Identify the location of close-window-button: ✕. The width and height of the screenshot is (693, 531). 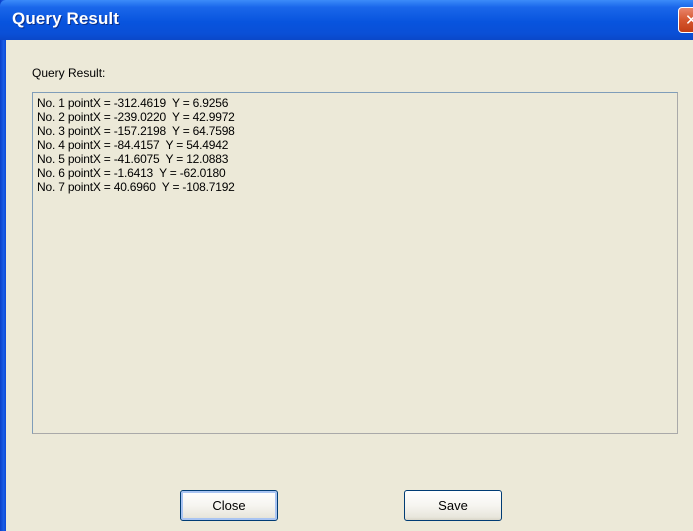
(685, 20).